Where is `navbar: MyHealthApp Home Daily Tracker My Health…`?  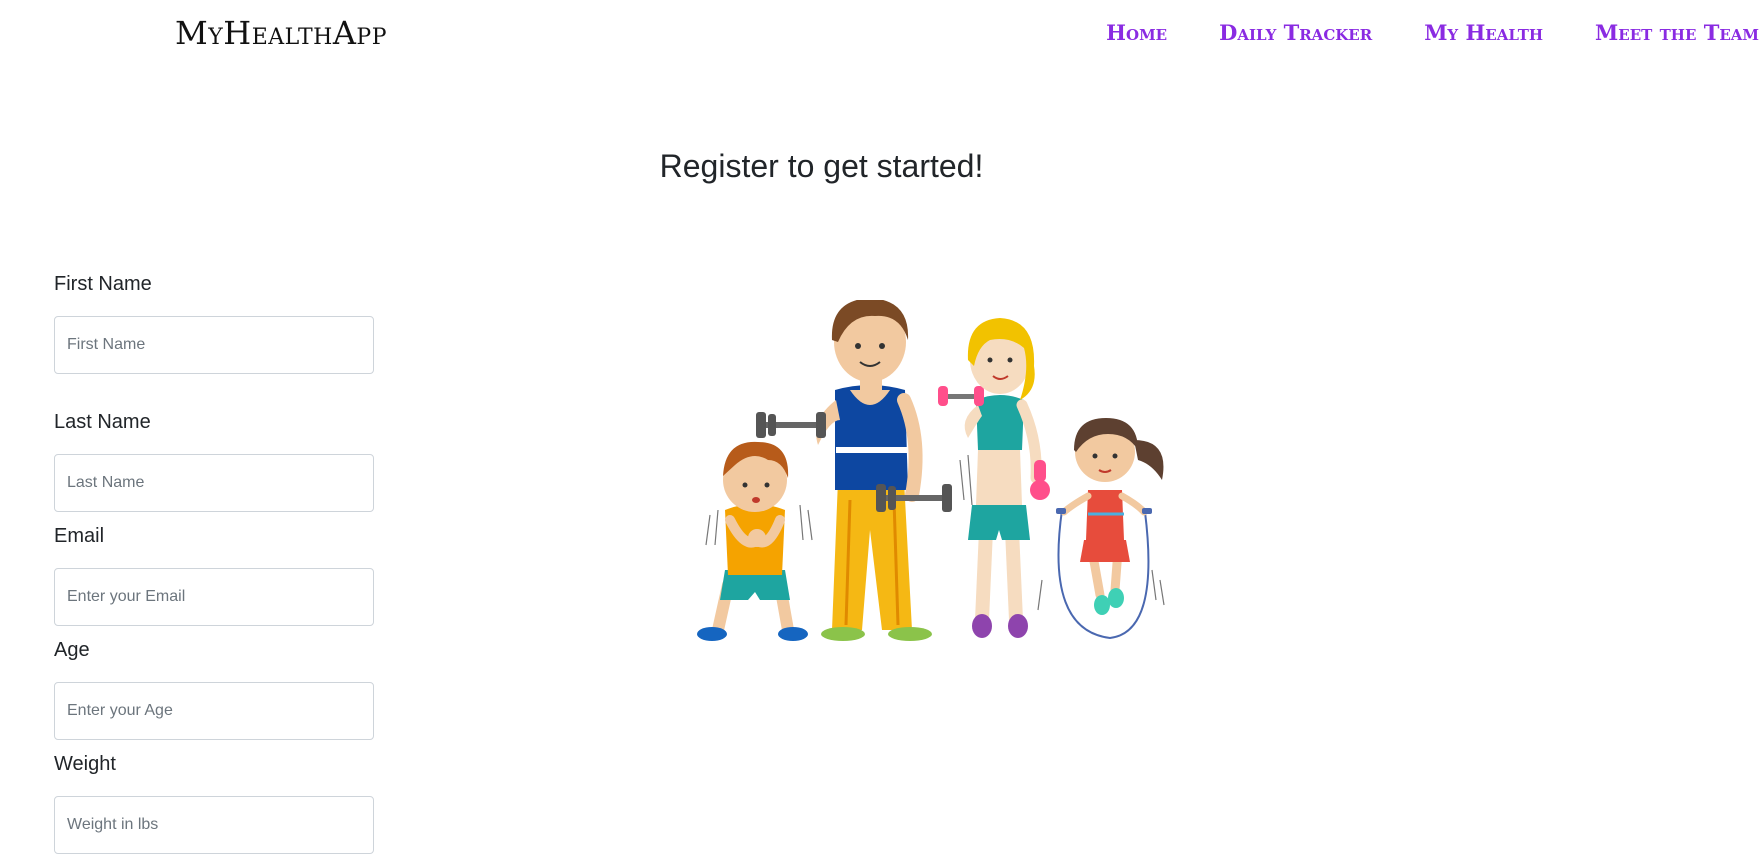 navbar: MyHealthApp Home Daily Tracker My Health… is located at coordinates (879, 36).